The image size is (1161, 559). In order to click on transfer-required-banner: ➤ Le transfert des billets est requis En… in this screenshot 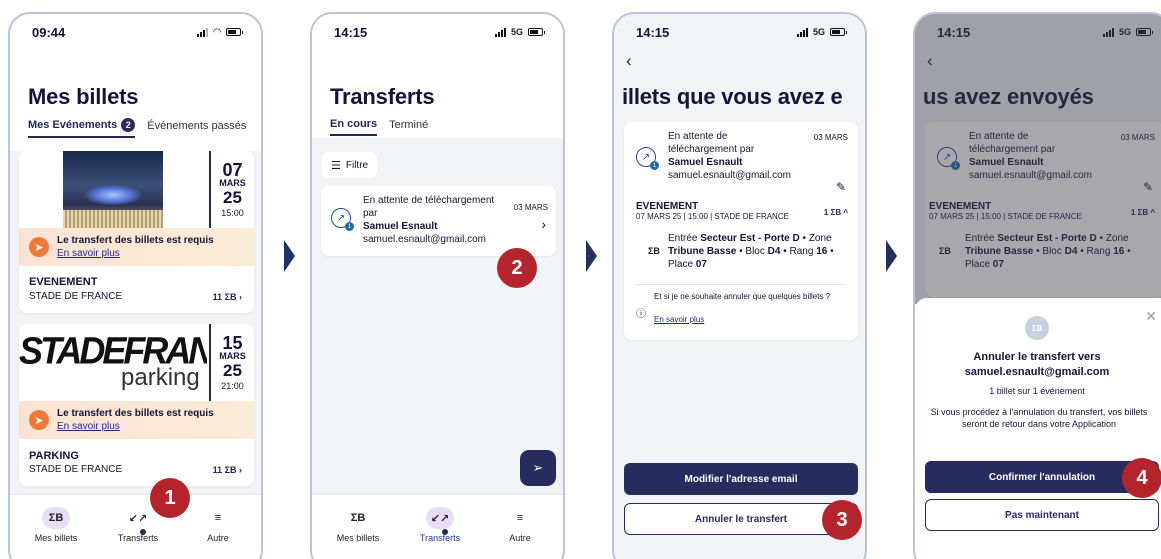, I will do `click(136, 247)`.